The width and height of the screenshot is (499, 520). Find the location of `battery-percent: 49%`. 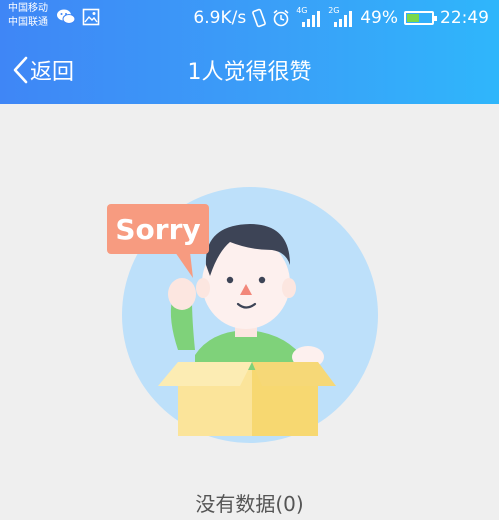

battery-percent: 49% is located at coordinates (379, 18).